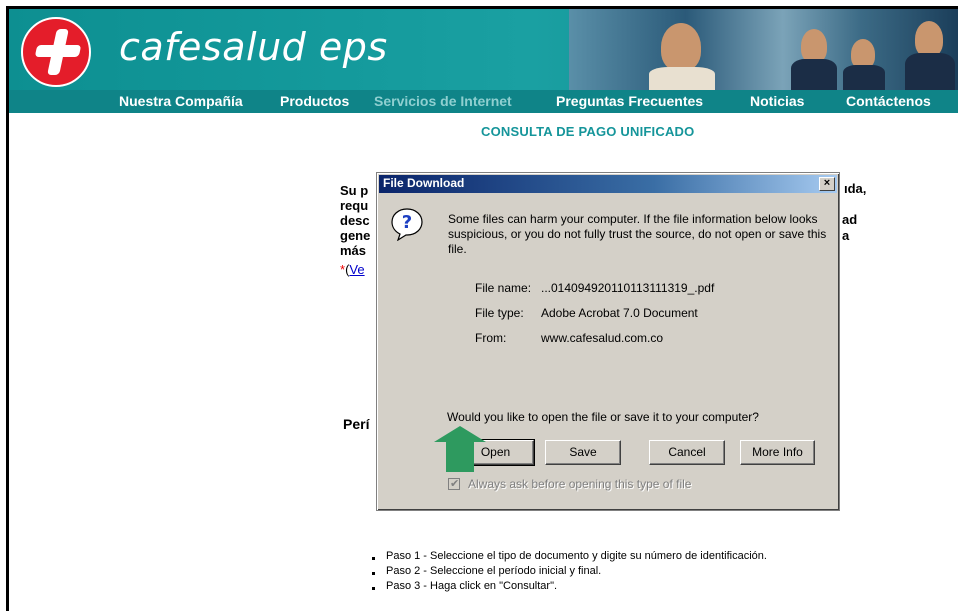 The width and height of the screenshot is (958, 611). I want to click on logo-cross-horizontal, so click(58, 51).